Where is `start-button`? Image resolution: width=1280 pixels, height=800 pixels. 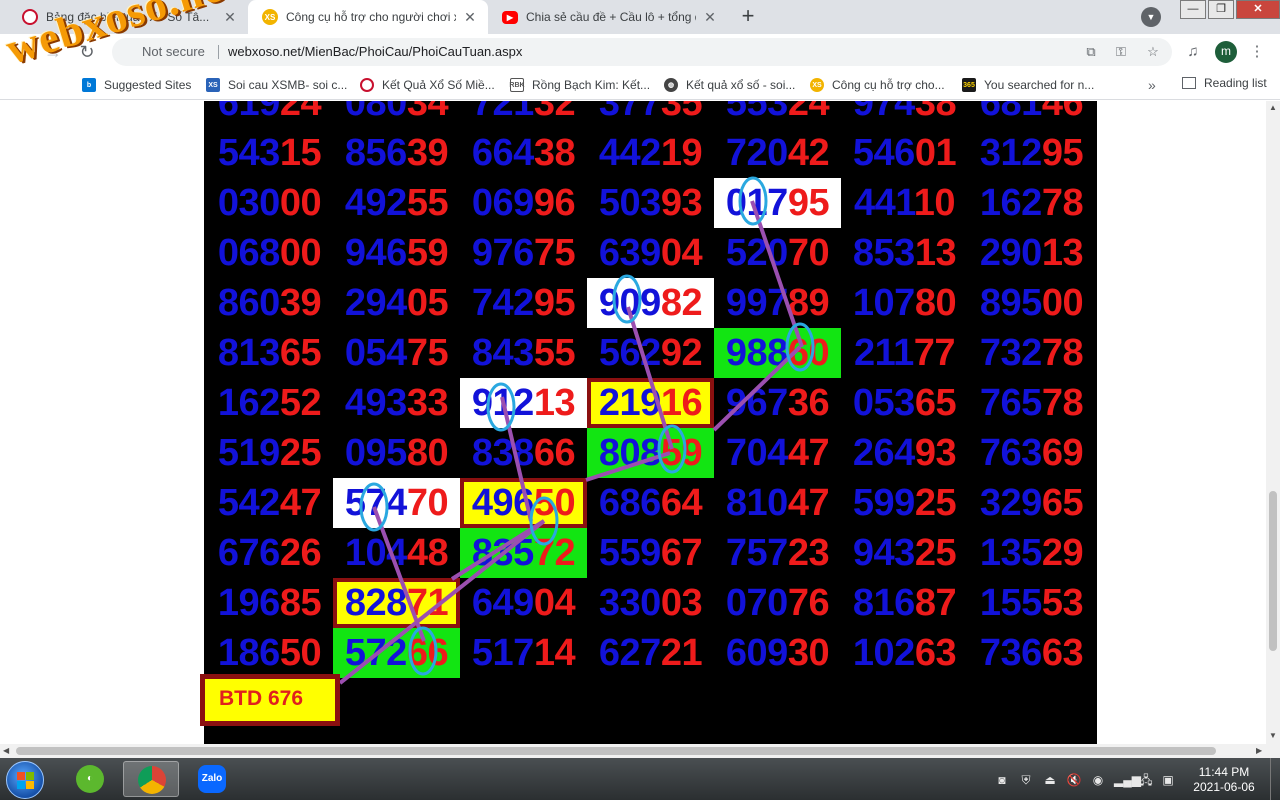 start-button is located at coordinates (25, 780).